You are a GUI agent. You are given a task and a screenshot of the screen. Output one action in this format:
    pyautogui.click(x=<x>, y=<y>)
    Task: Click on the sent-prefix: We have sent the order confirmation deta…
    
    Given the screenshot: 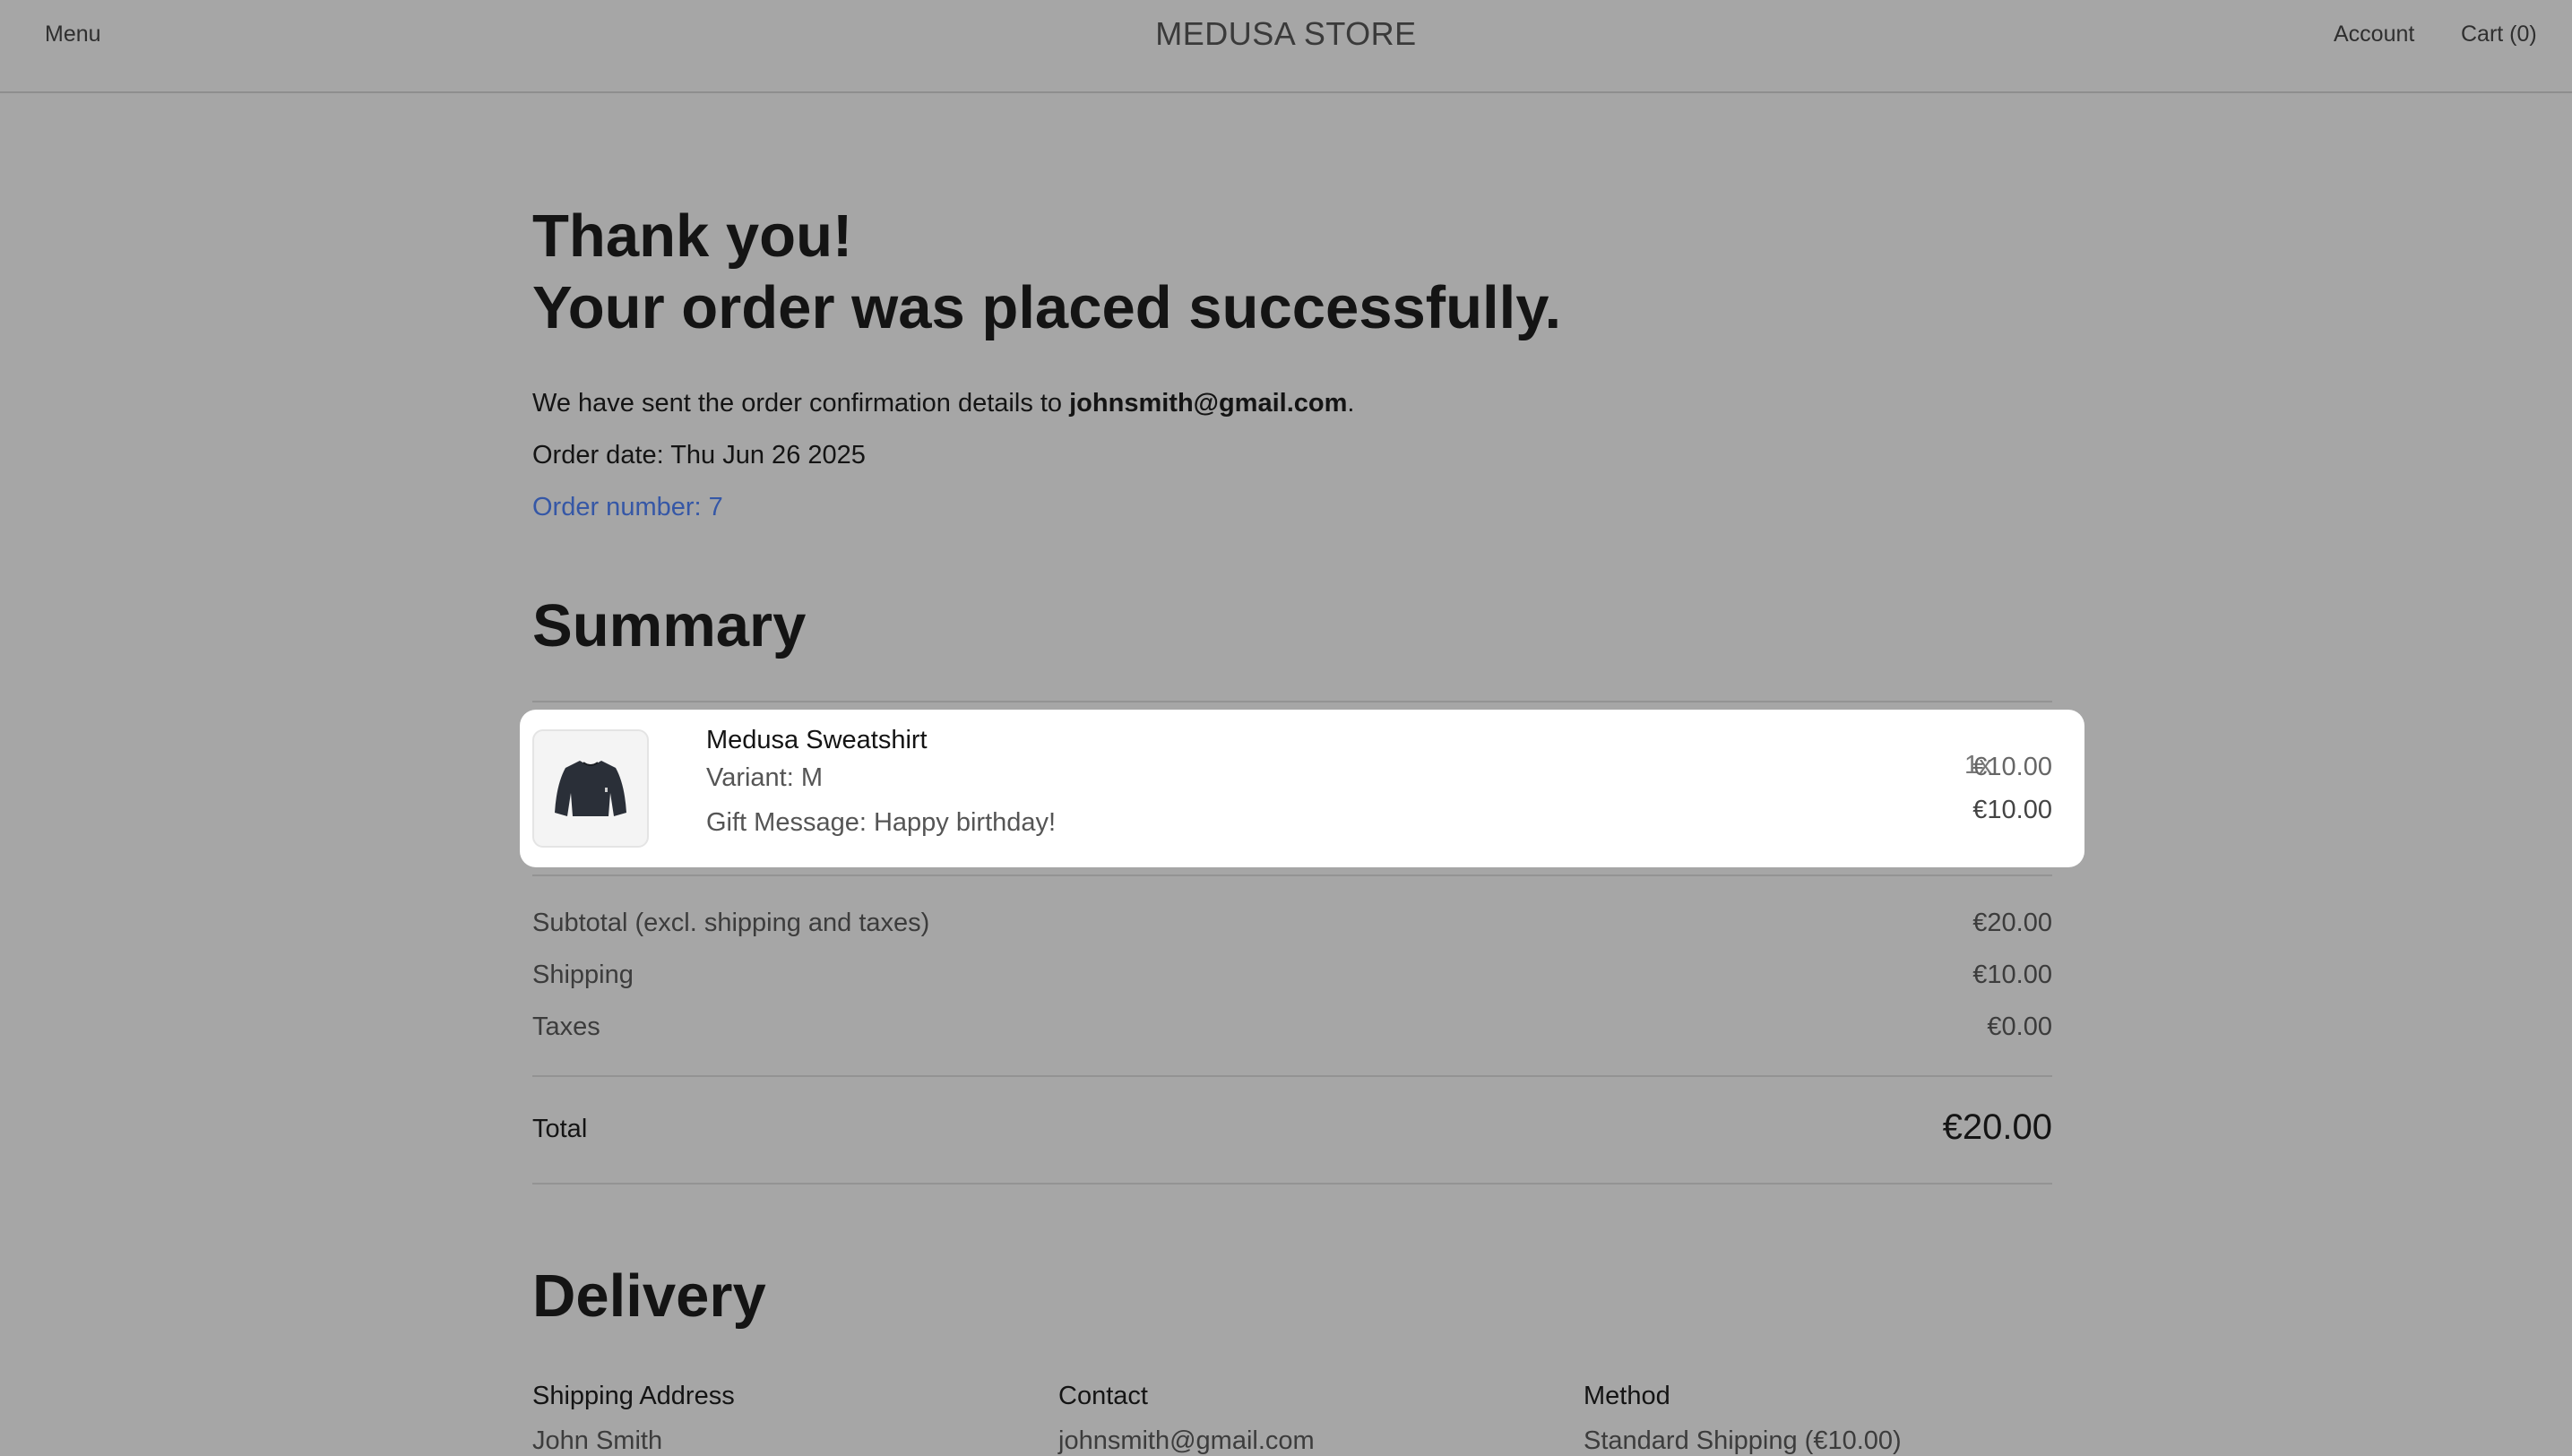 What is the action you would take?
    pyautogui.click(x=801, y=403)
    